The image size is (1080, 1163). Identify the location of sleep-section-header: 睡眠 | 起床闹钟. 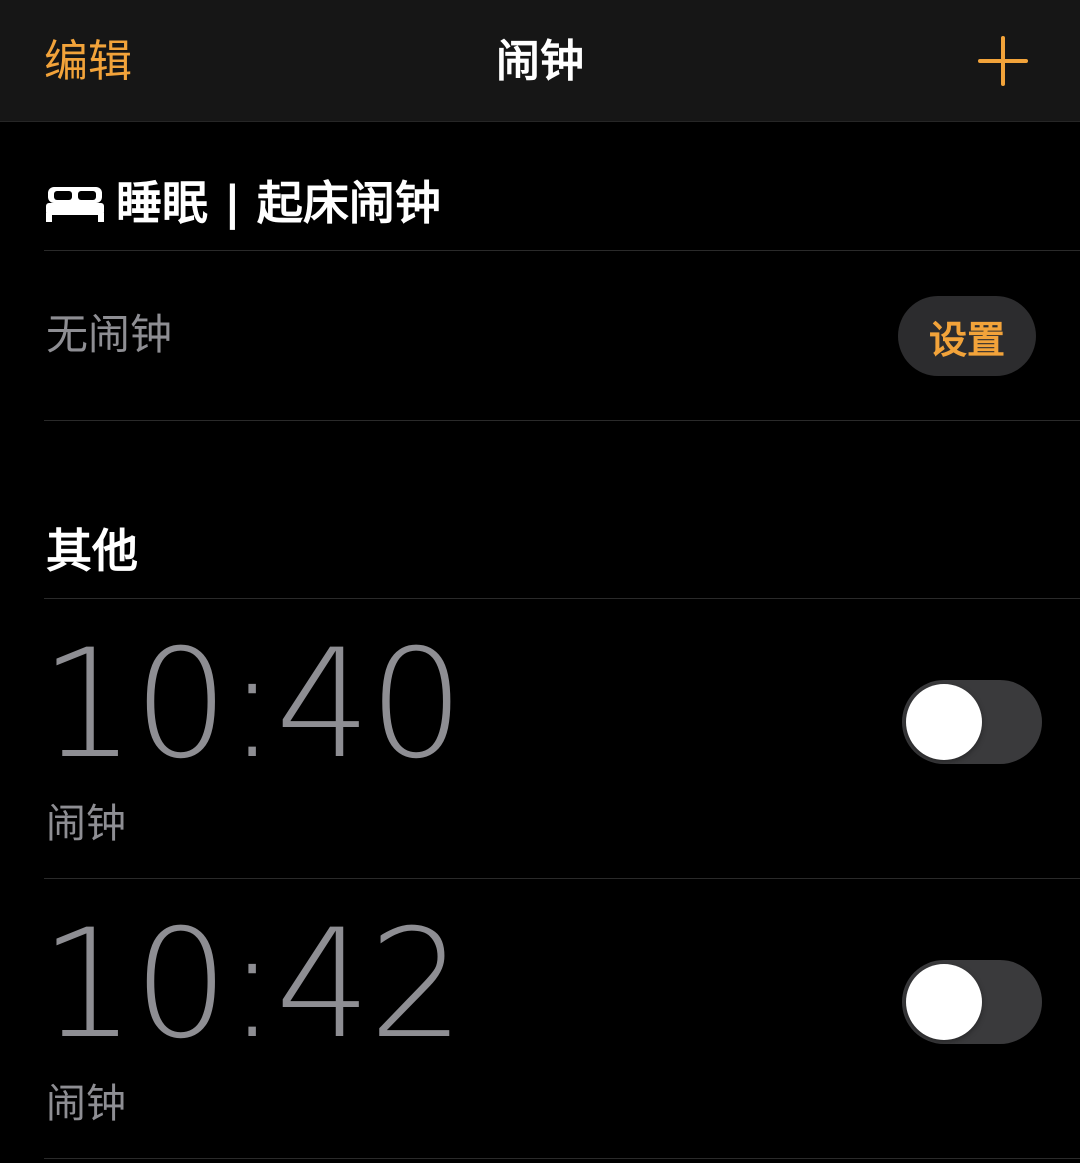
(243, 203).